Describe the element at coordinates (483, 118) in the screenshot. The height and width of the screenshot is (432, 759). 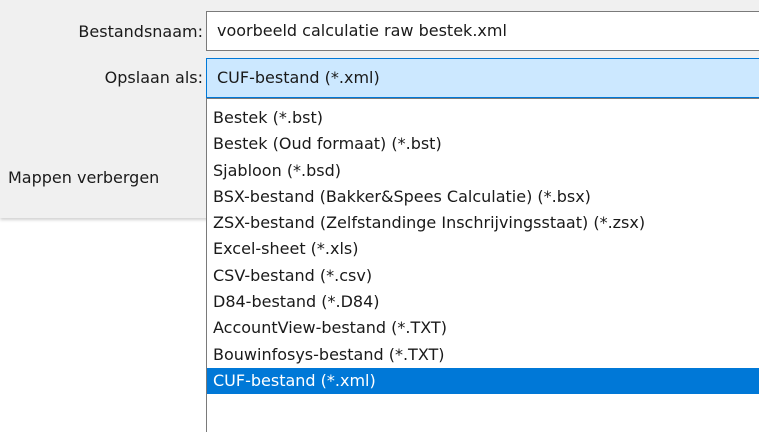
I see `option-bestek-bst: Bestek (*.bst)` at that location.